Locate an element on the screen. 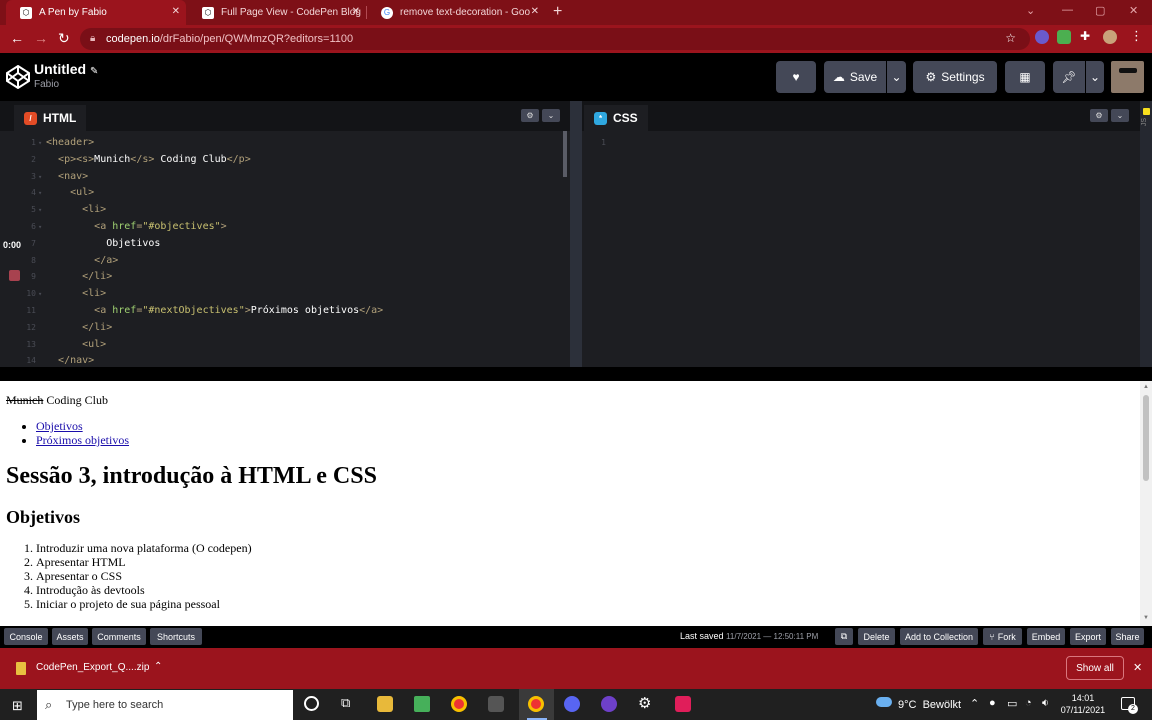  tray-icon: ● is located at coordinates (992, 703).